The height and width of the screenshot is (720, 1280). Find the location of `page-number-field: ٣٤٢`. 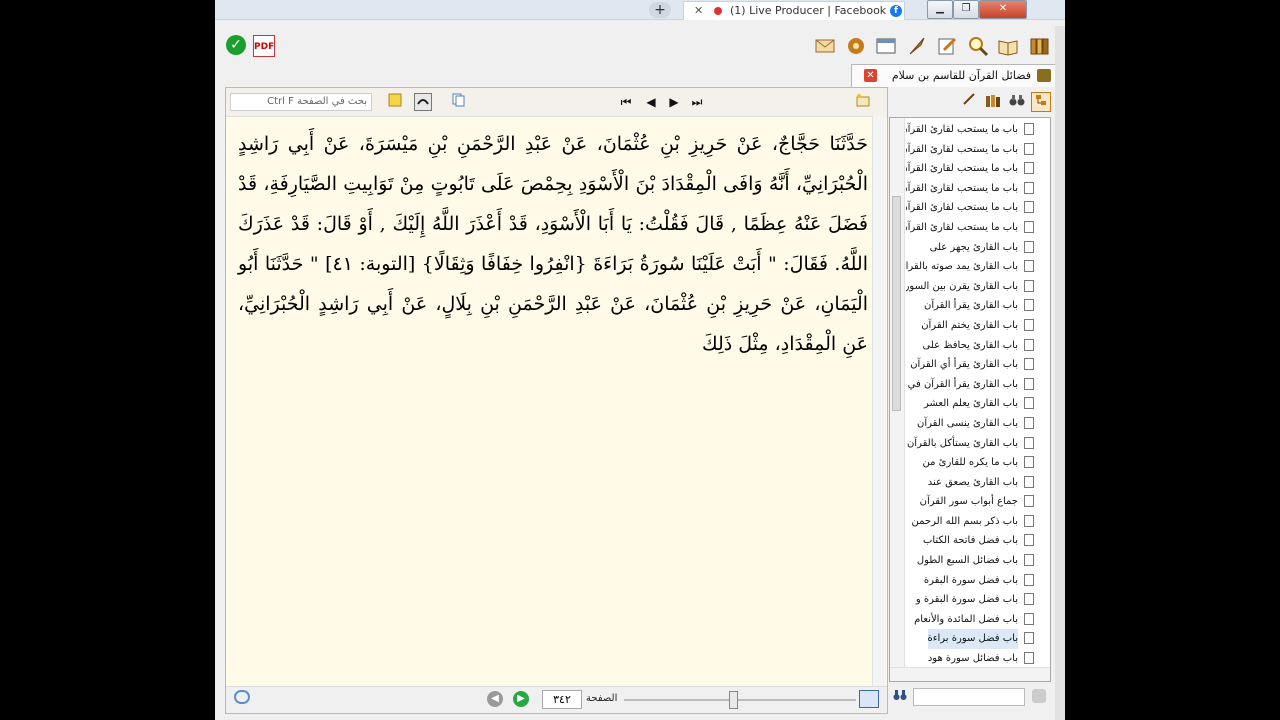

page-number-field: ٣٤٢ is located at coordinates (562, 699).